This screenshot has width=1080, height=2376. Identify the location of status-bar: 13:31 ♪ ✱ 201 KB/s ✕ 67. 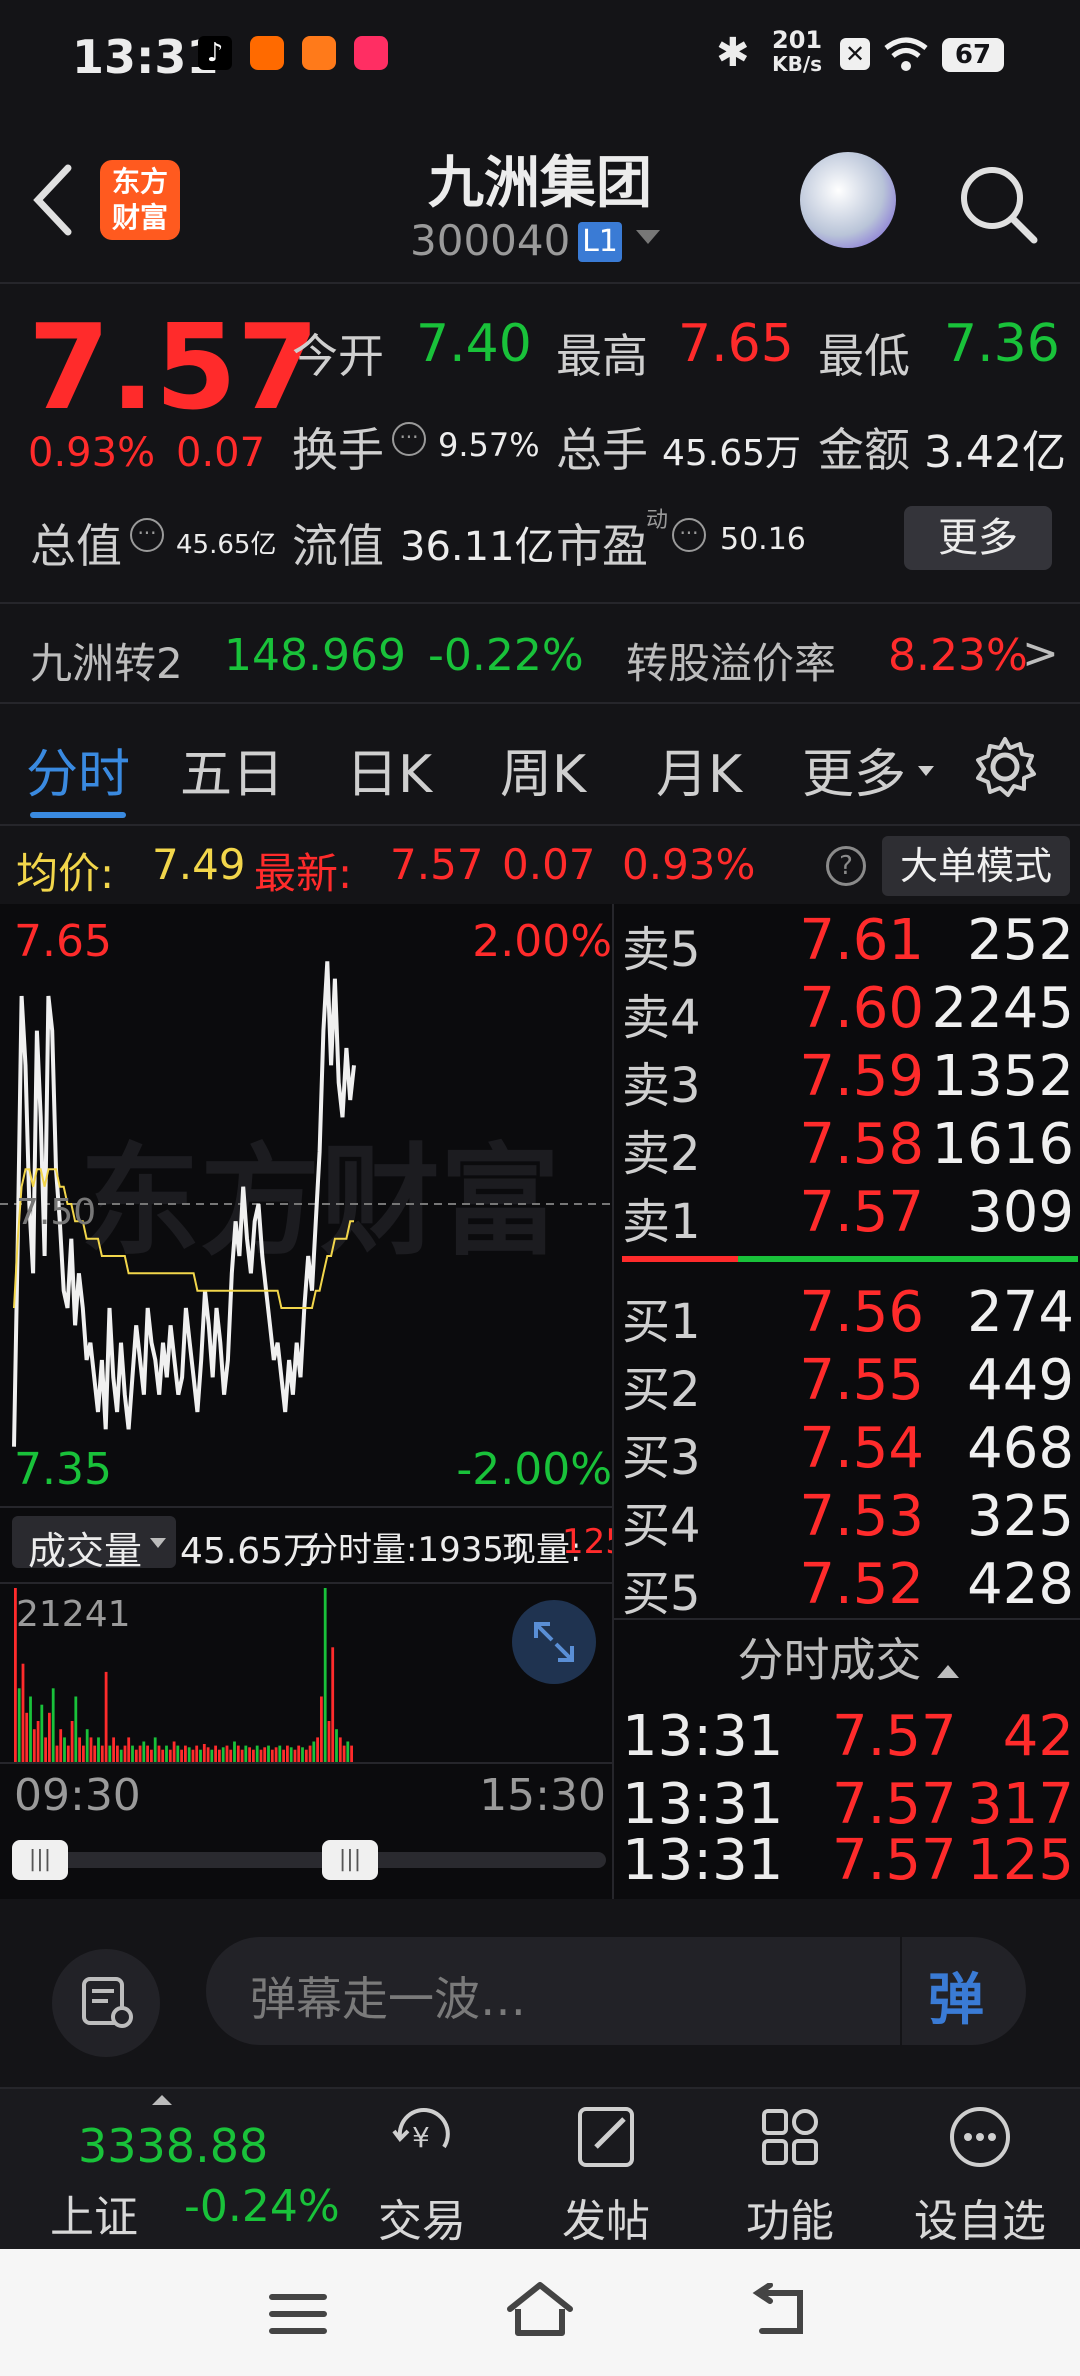
(540, 60).